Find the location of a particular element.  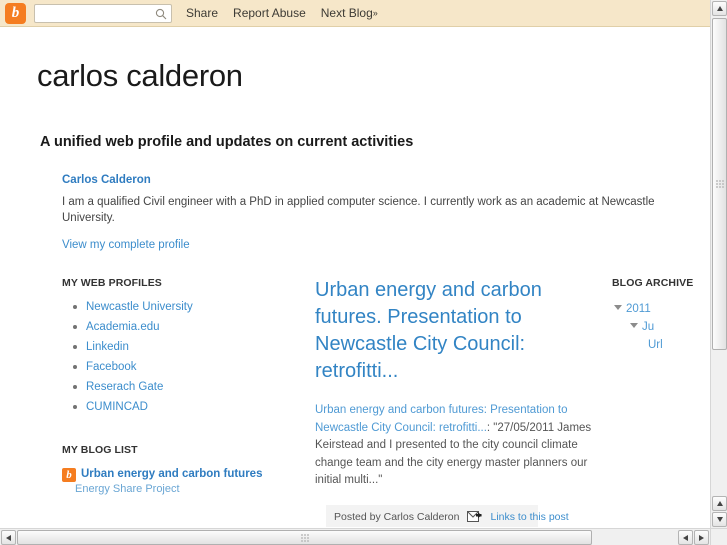

navbar-links: Share Report Abuse Next Blog» is located at coordinates (282, 13).